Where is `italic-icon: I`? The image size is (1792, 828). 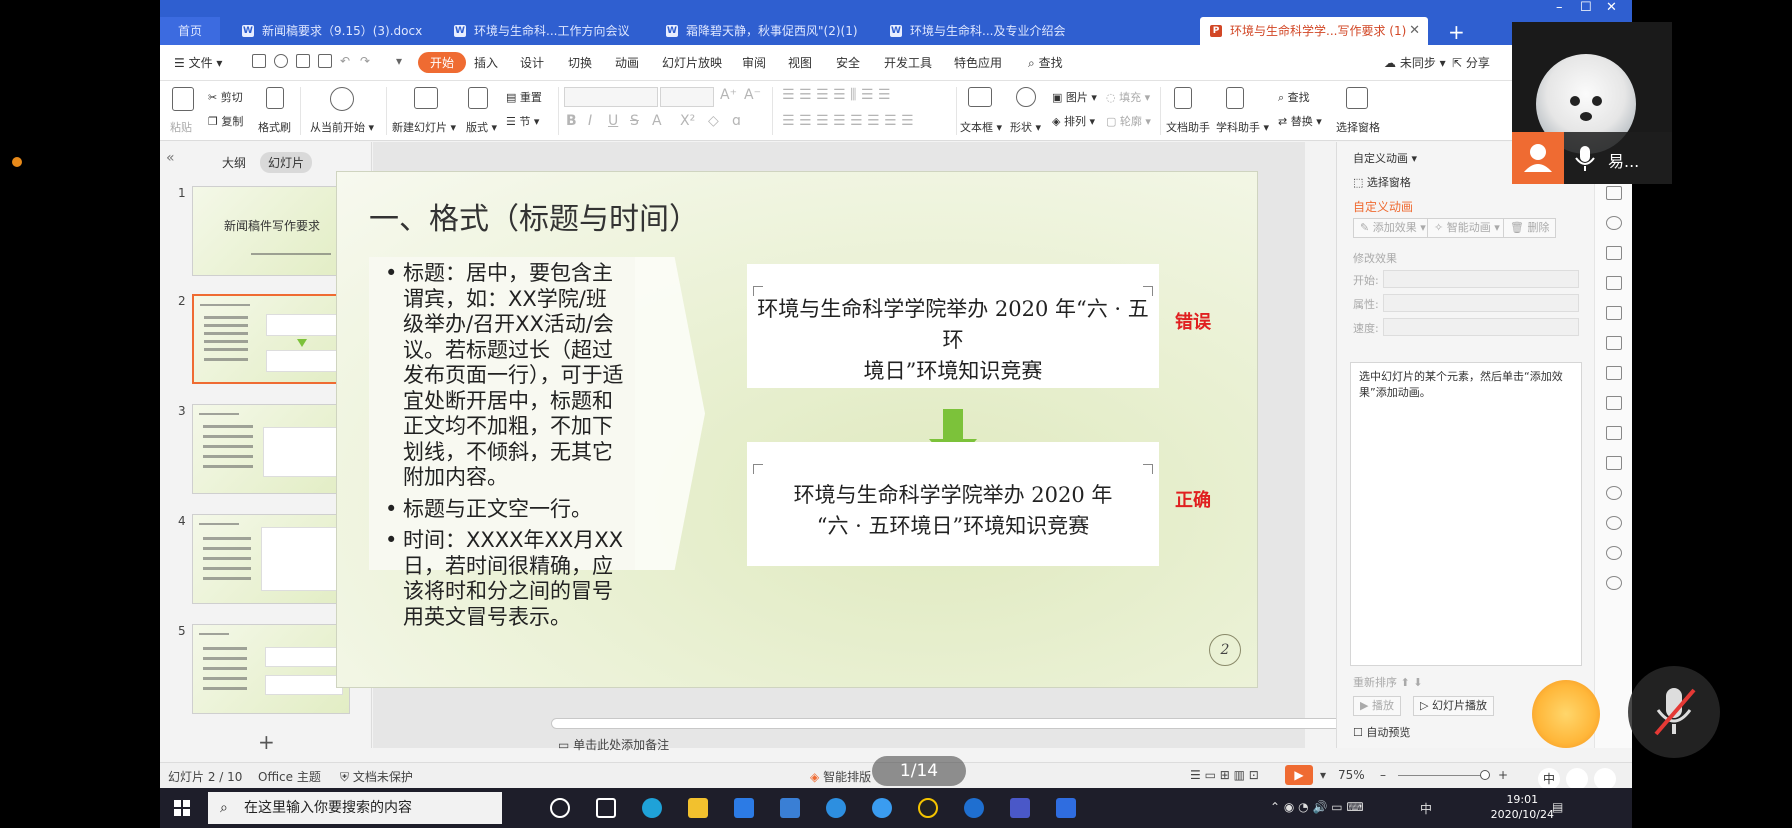 italic-icon: I is located at coordinates (590, 121).